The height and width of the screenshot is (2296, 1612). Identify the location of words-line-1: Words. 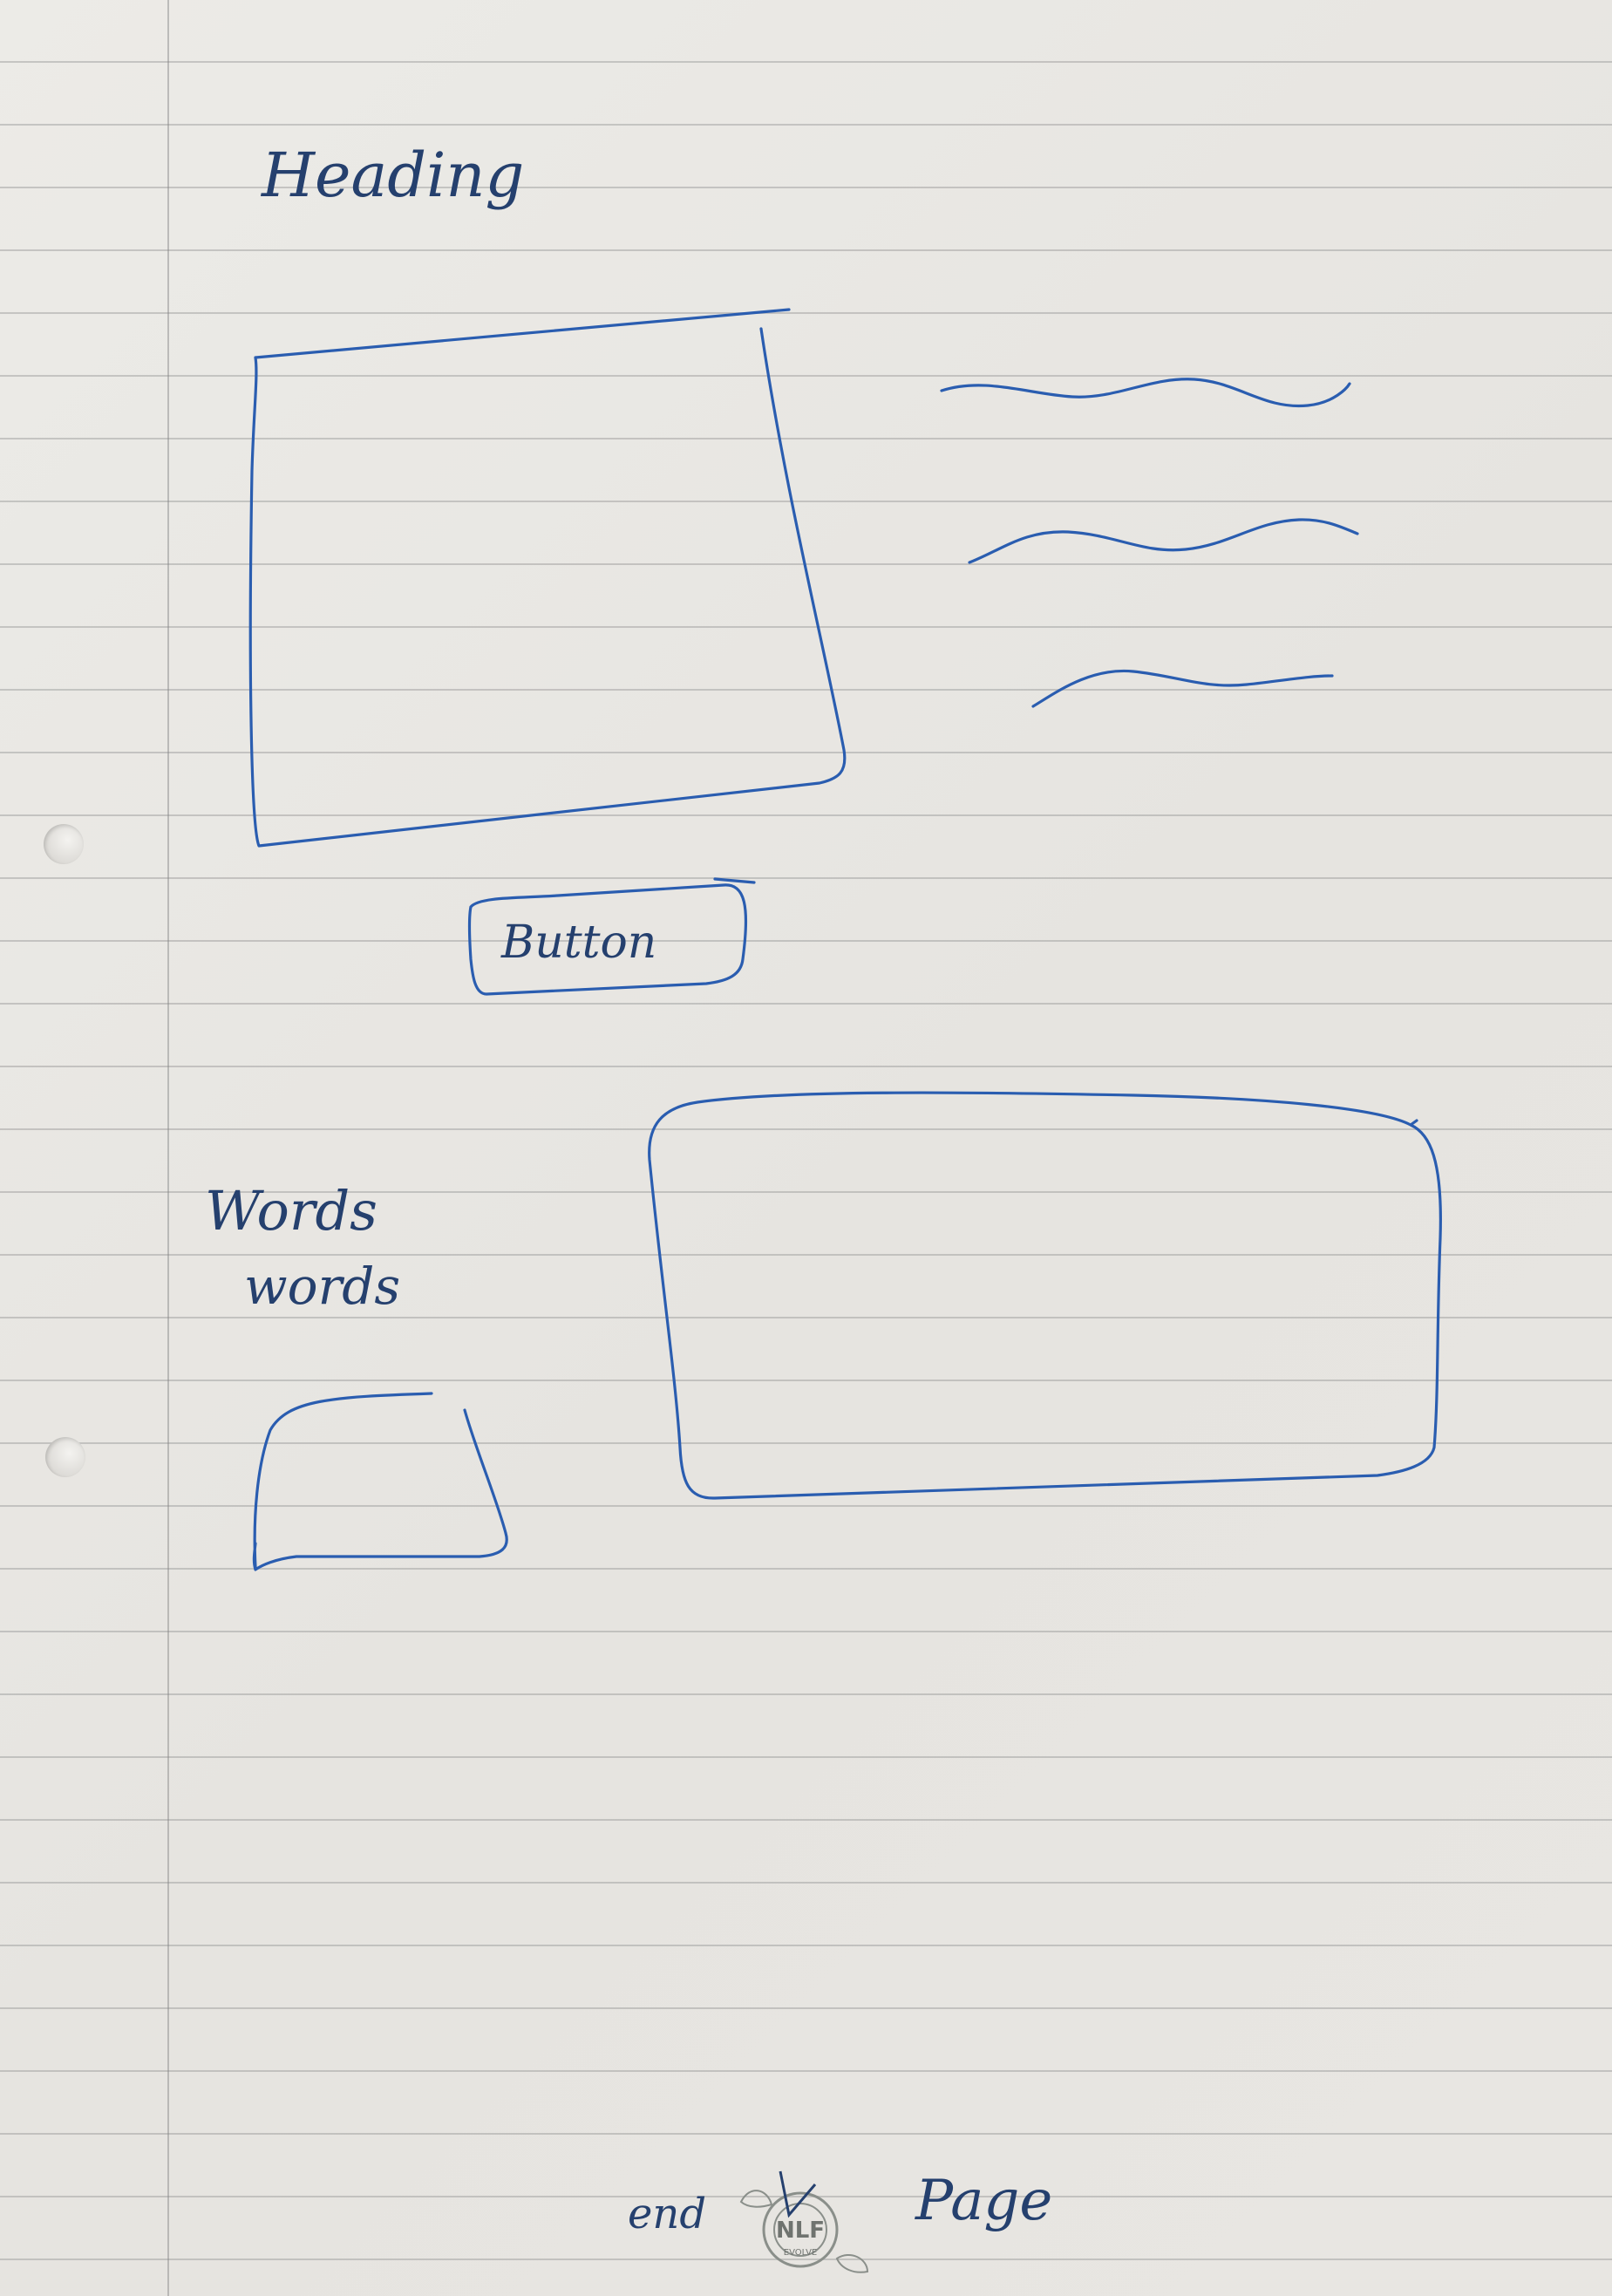
(291, 1211).